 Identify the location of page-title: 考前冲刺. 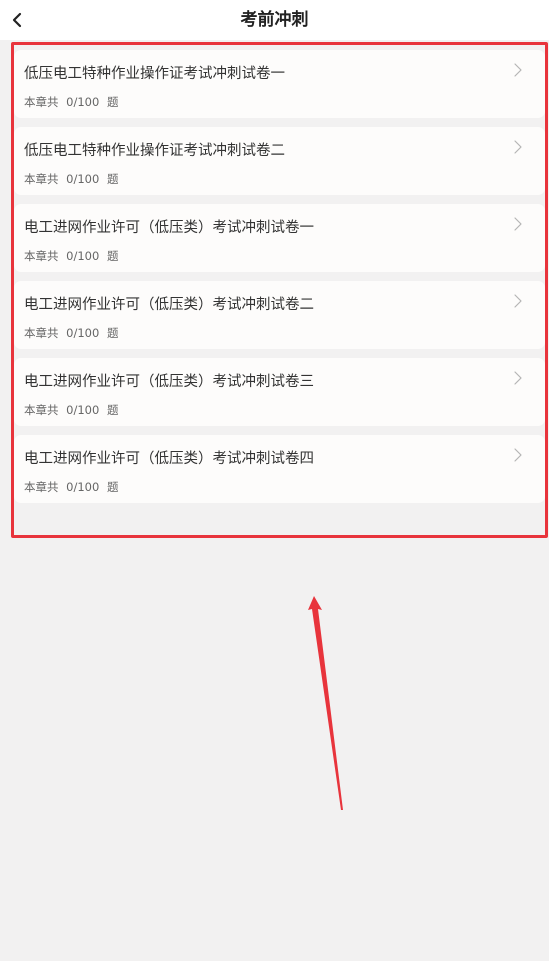
(274, 20).